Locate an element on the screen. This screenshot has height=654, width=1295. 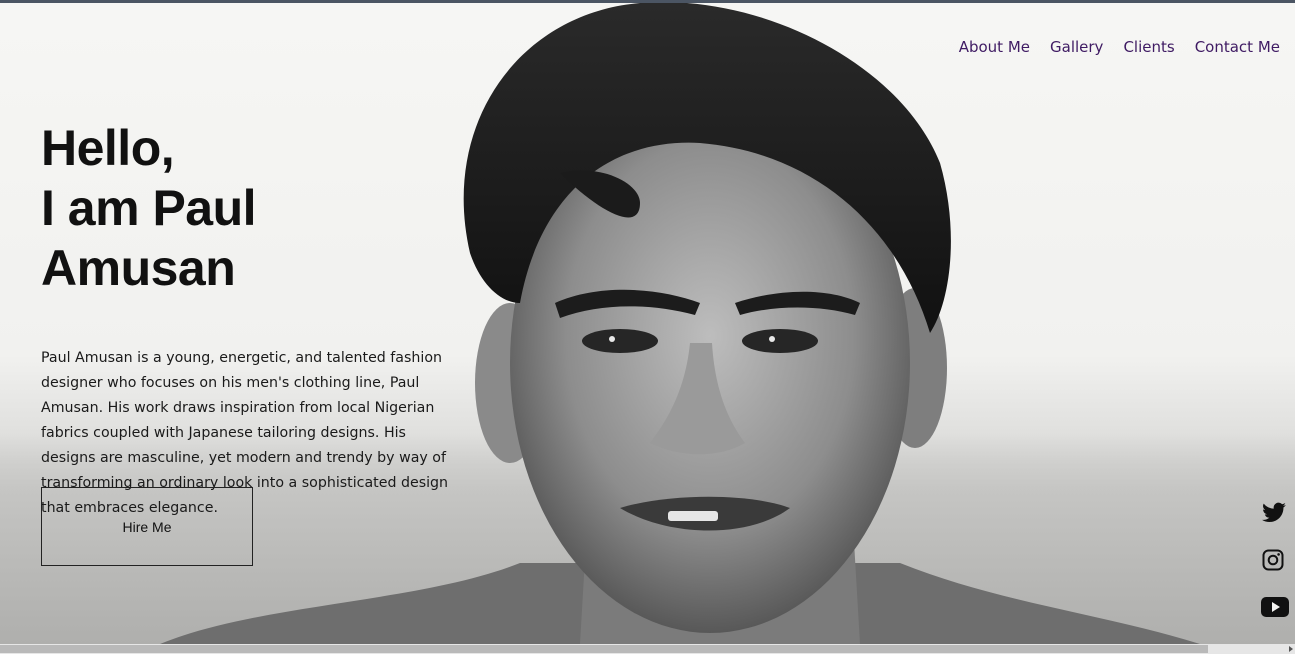
nav-contact-me-link: Contact Me is located at coordinates (1237, 47).